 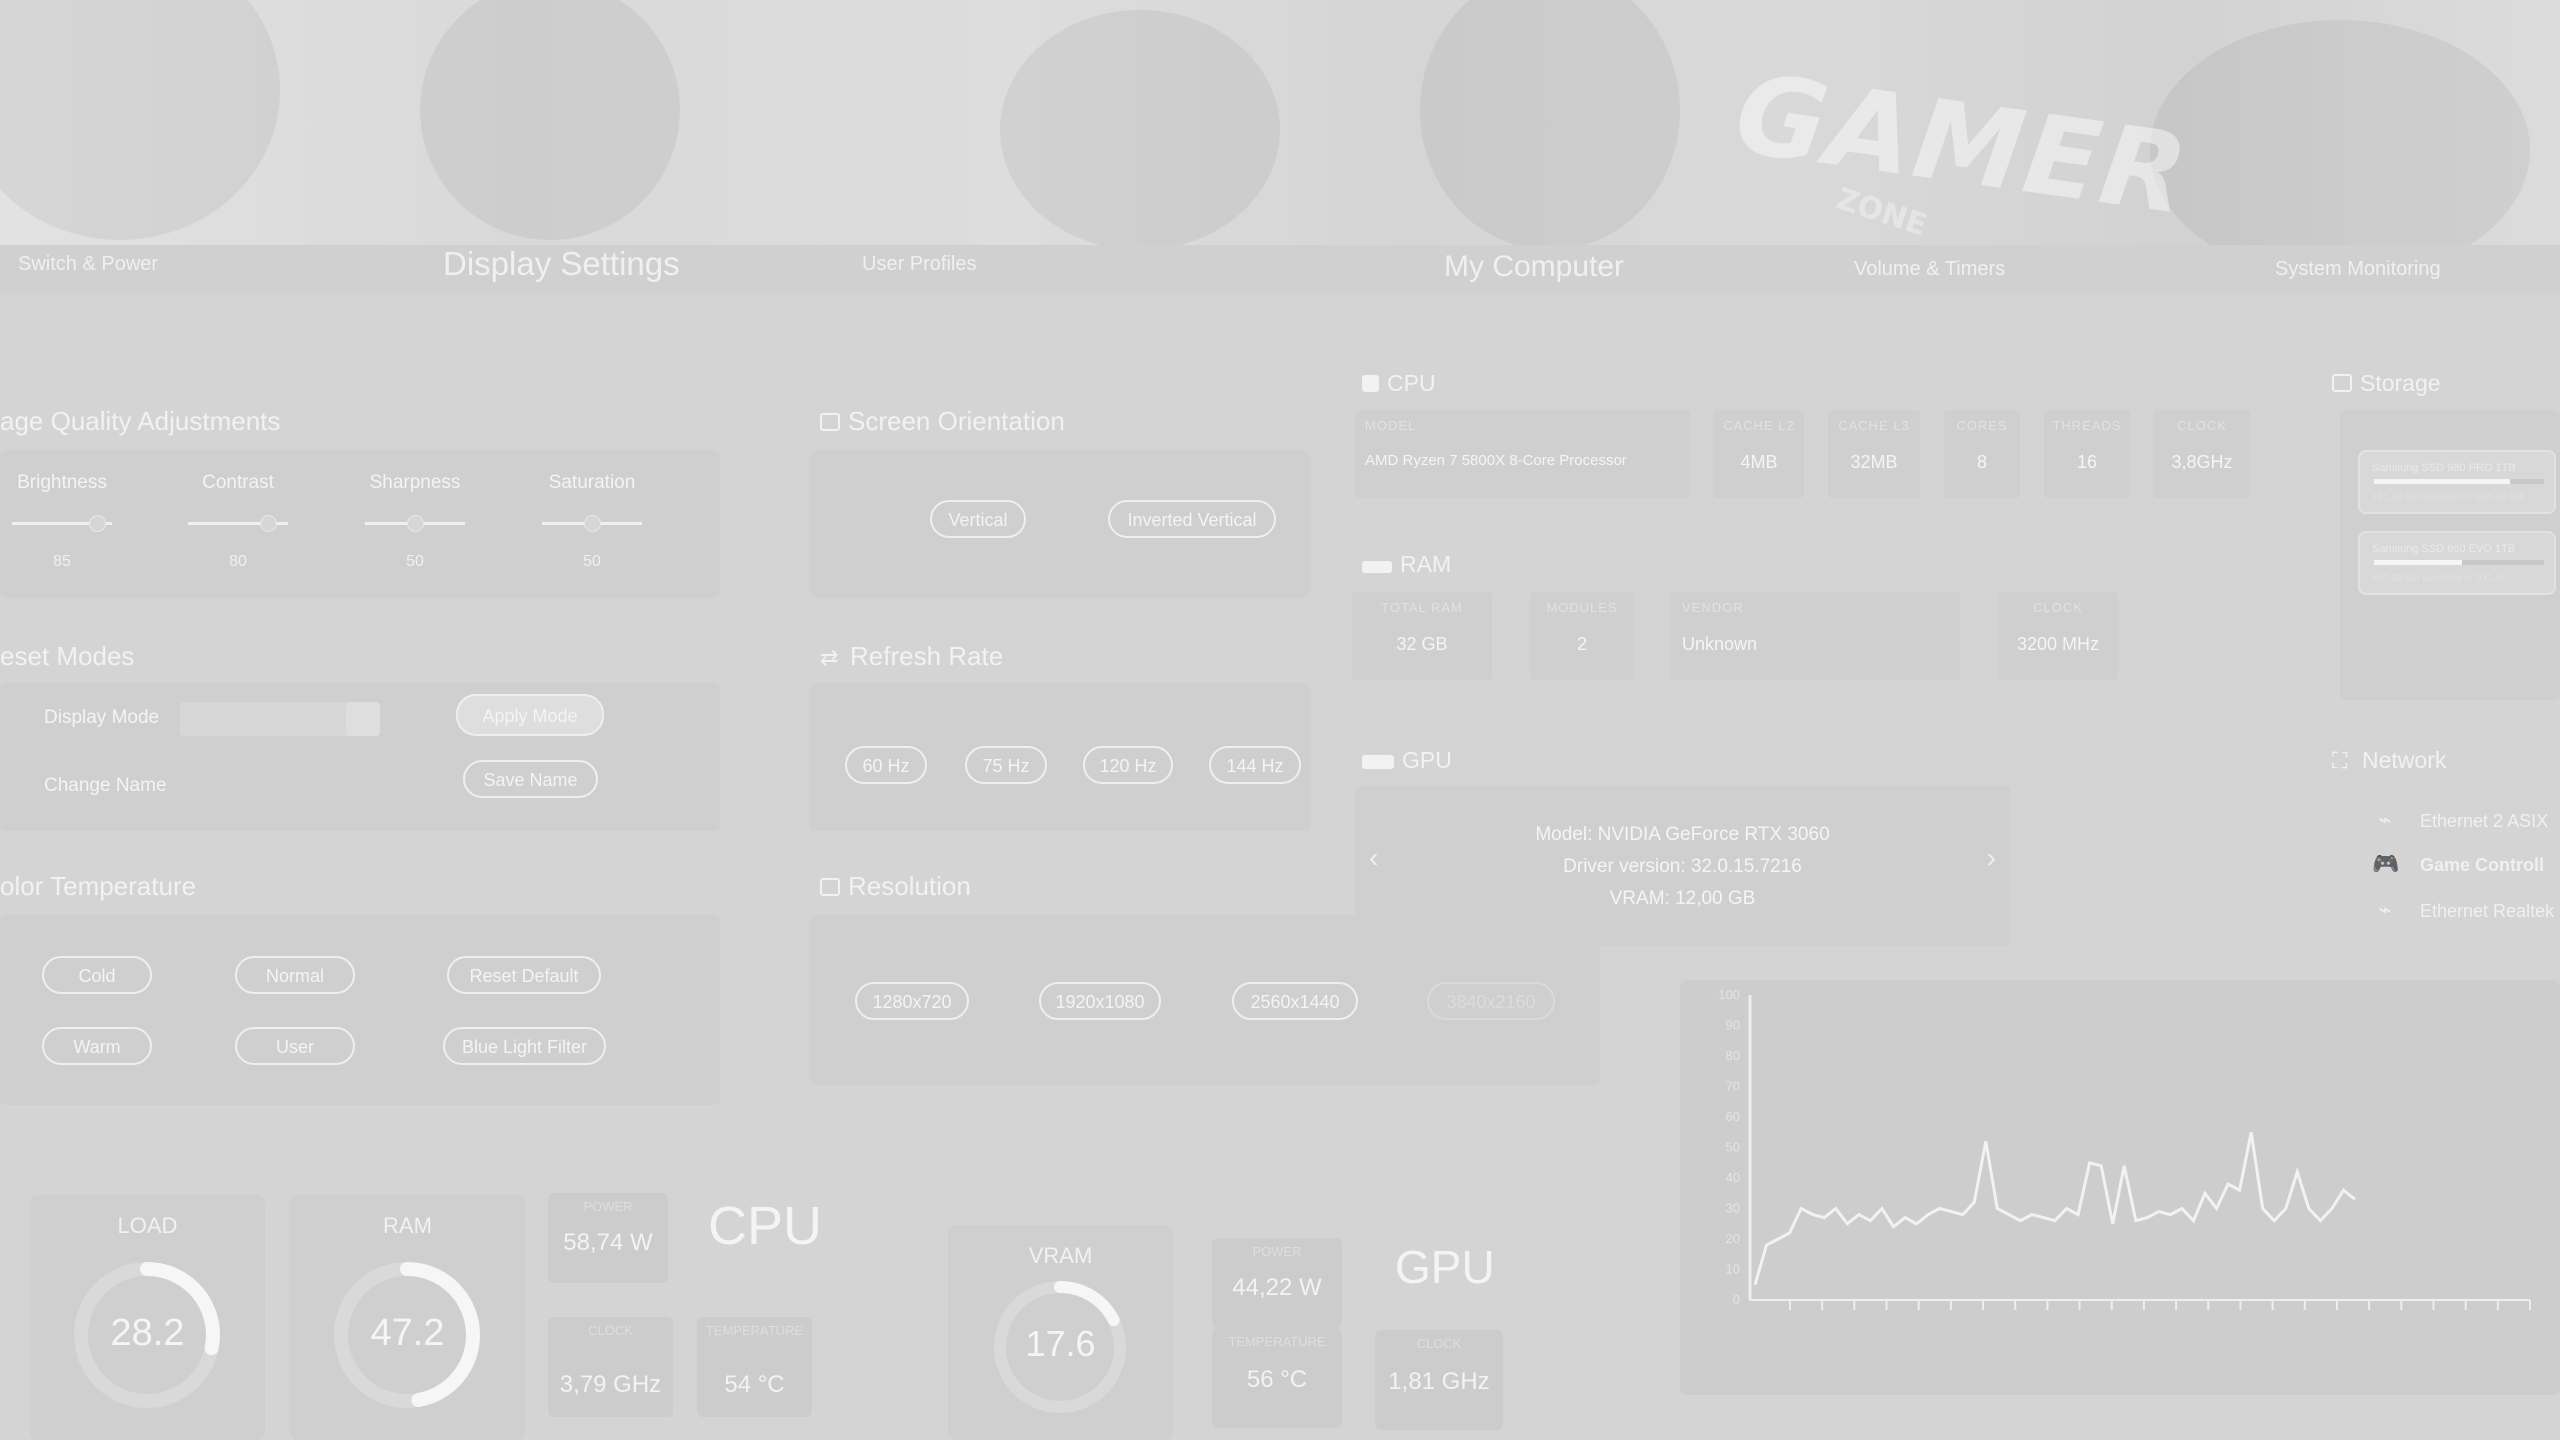 What do you see at coordinates (1759, 462) in the screenshot?
I see `cpu-cache-l2-value: 4MB` at bounding box center [1759, 462].